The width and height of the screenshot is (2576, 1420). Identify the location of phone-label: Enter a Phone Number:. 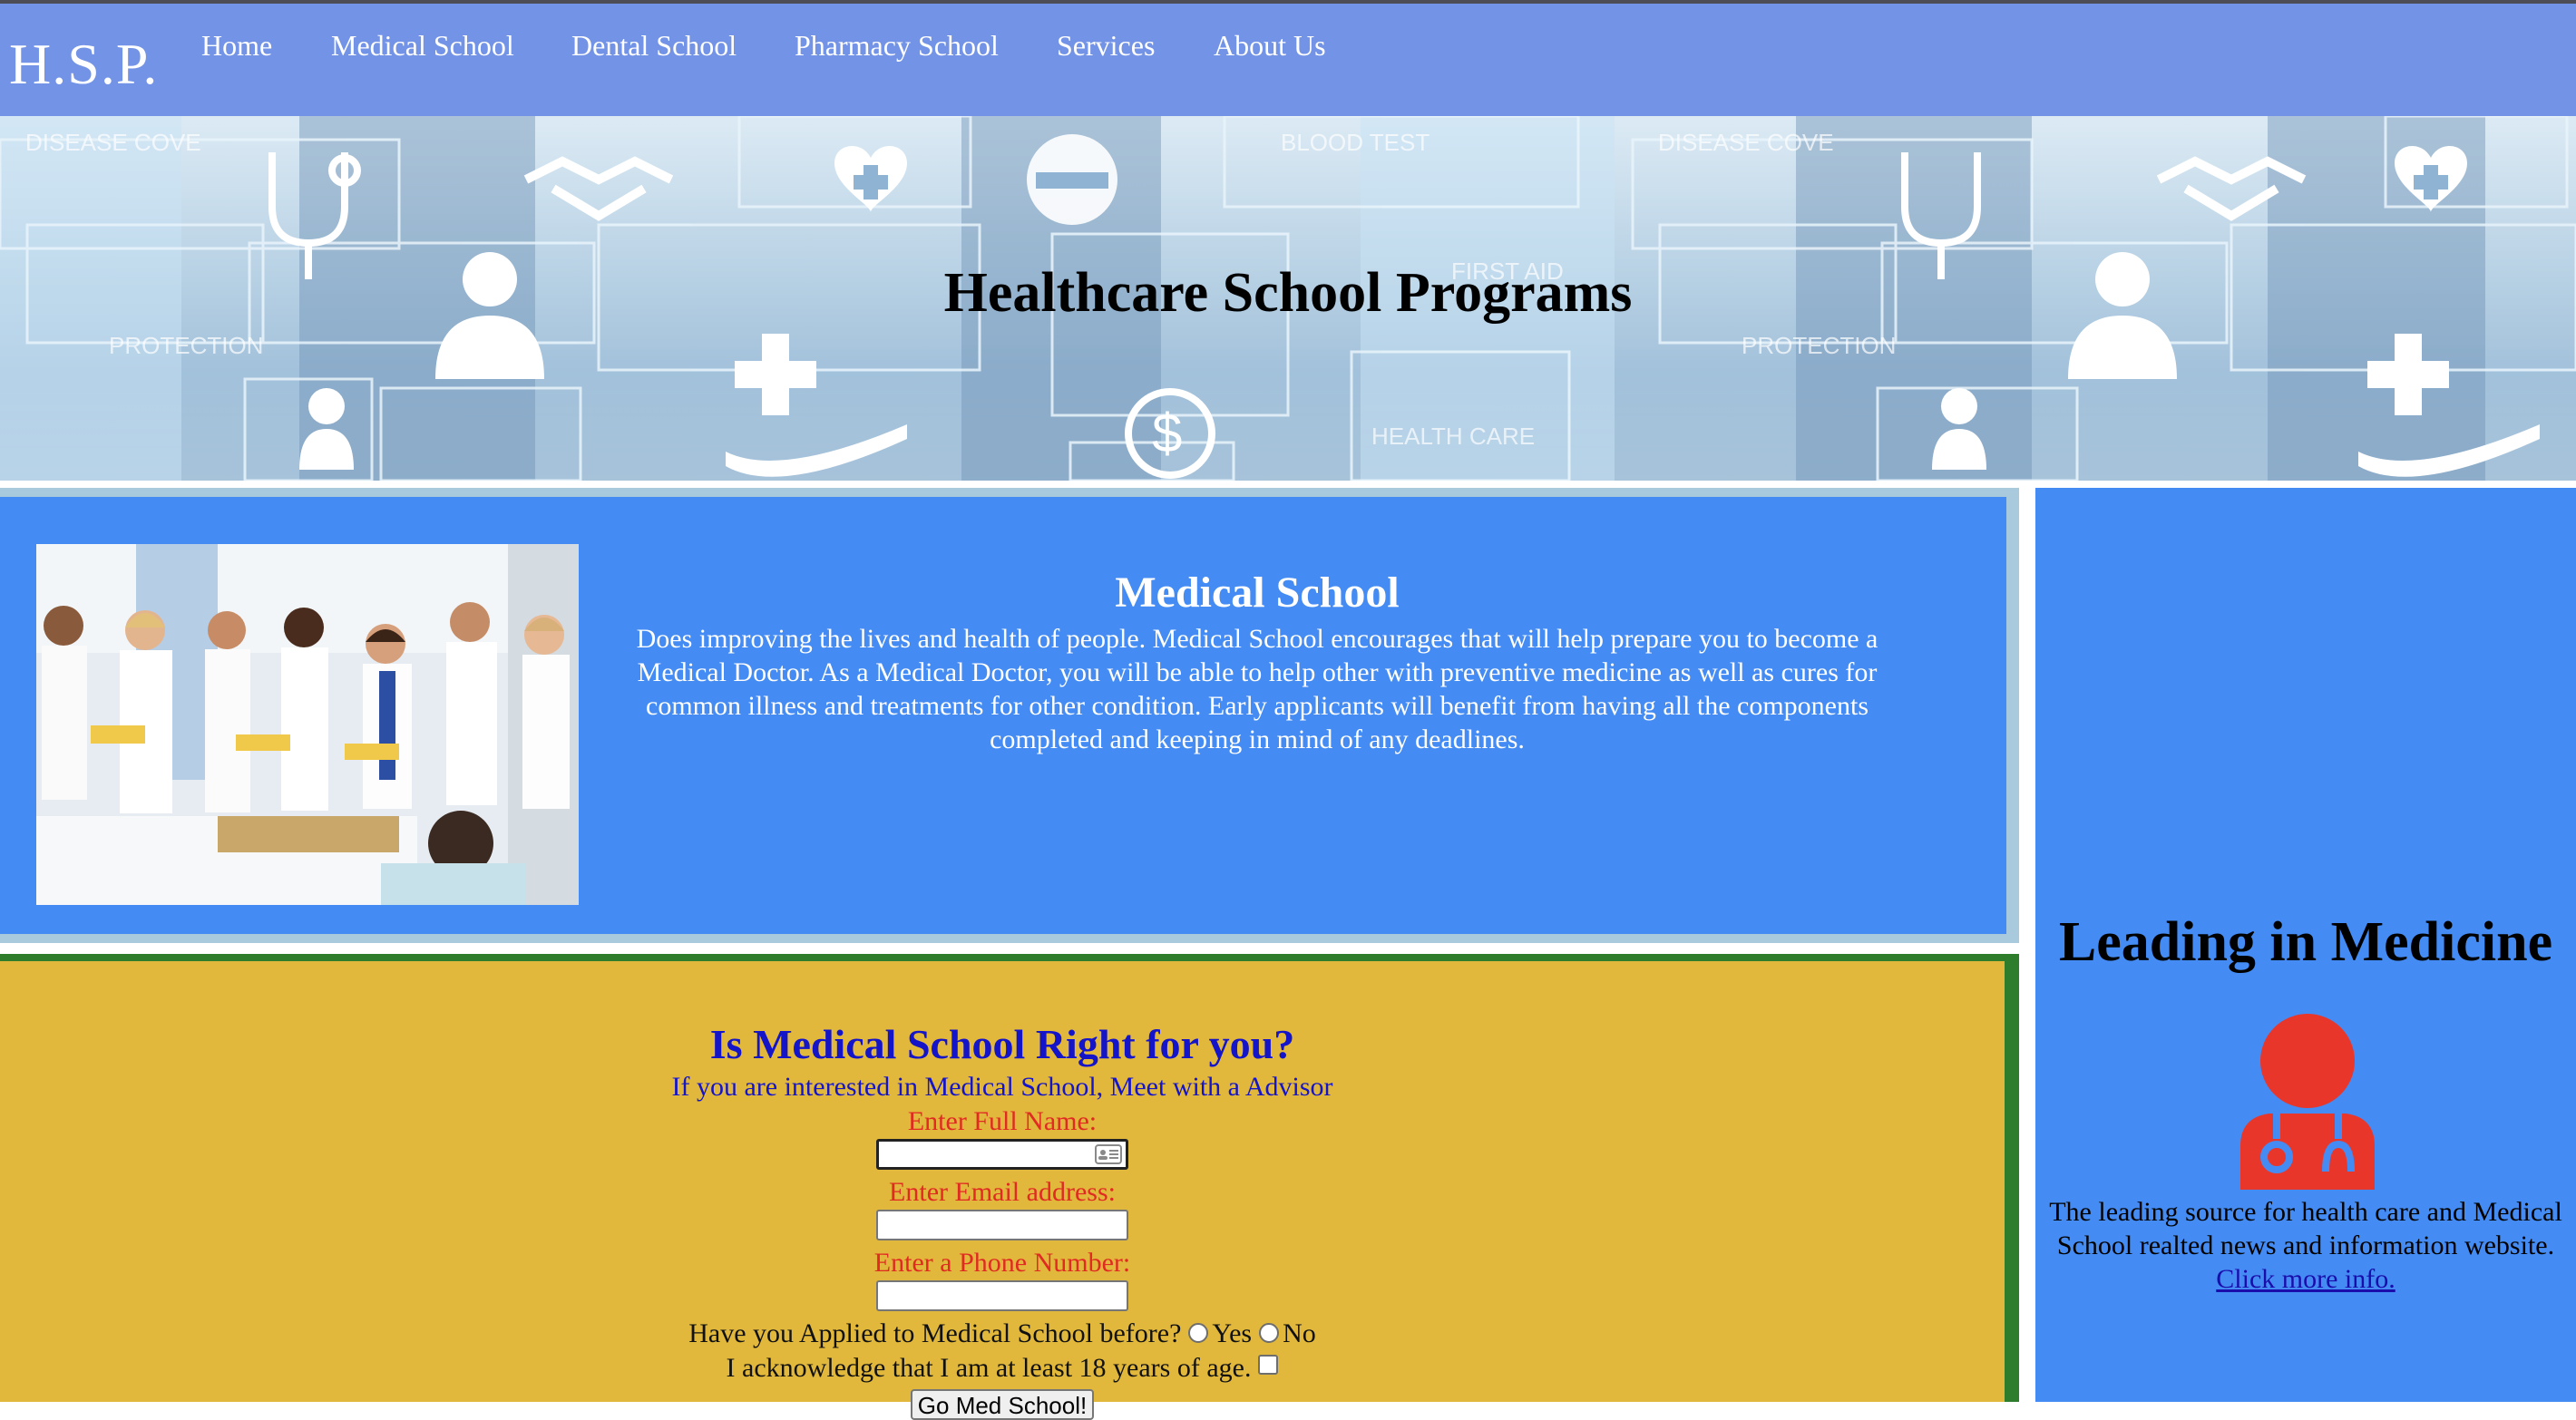
(1002, 1263).